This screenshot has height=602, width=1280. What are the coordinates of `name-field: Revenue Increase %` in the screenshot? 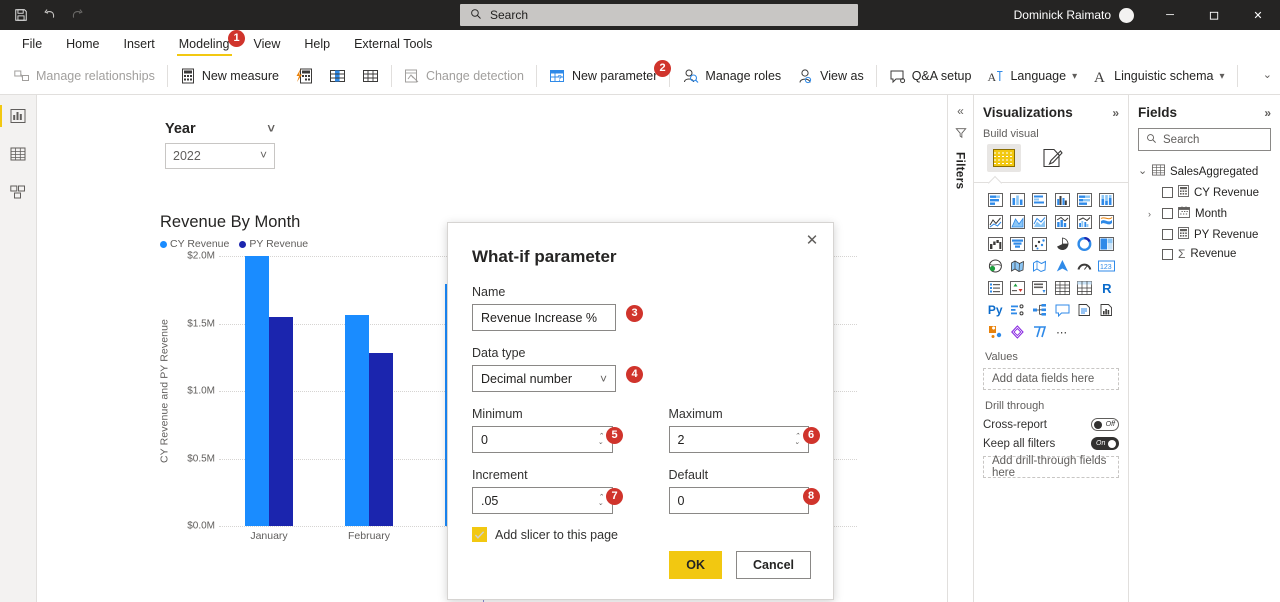 It's located at (544, 317).